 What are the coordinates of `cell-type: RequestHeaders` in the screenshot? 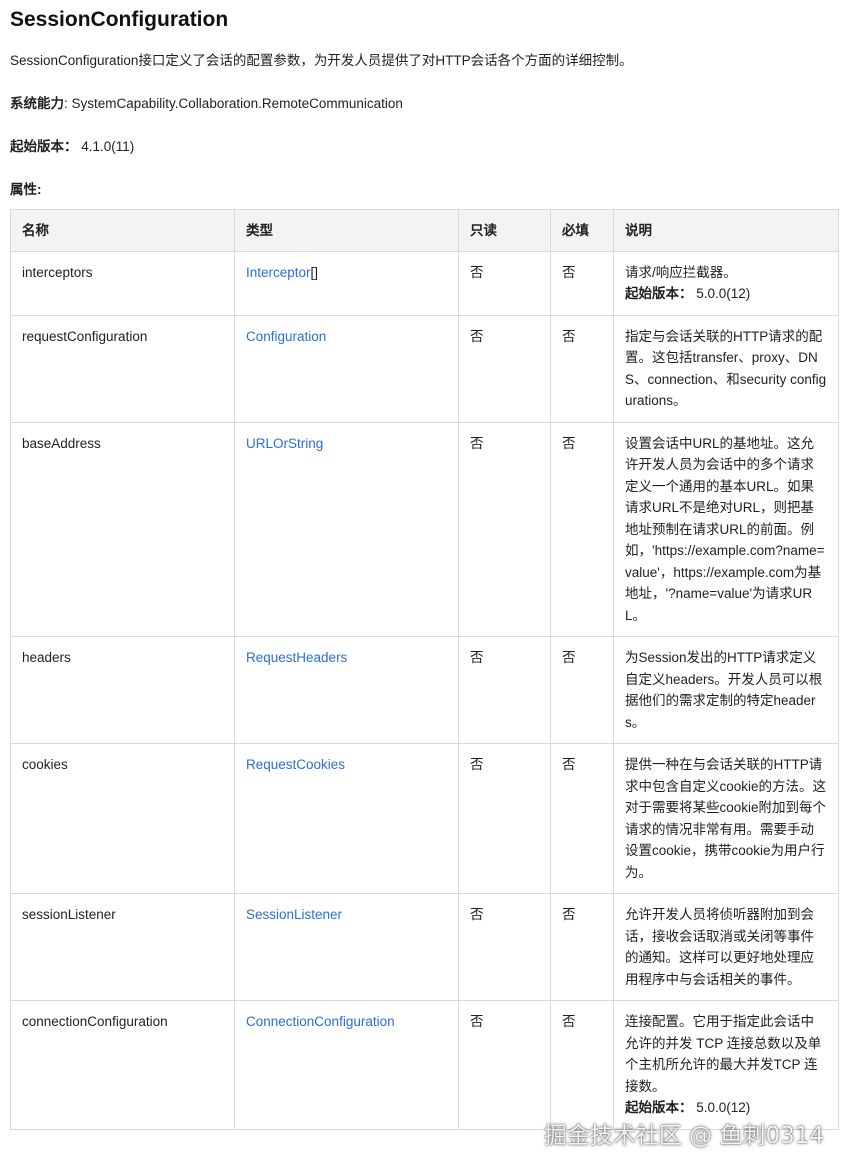 It's located at (346, 690).